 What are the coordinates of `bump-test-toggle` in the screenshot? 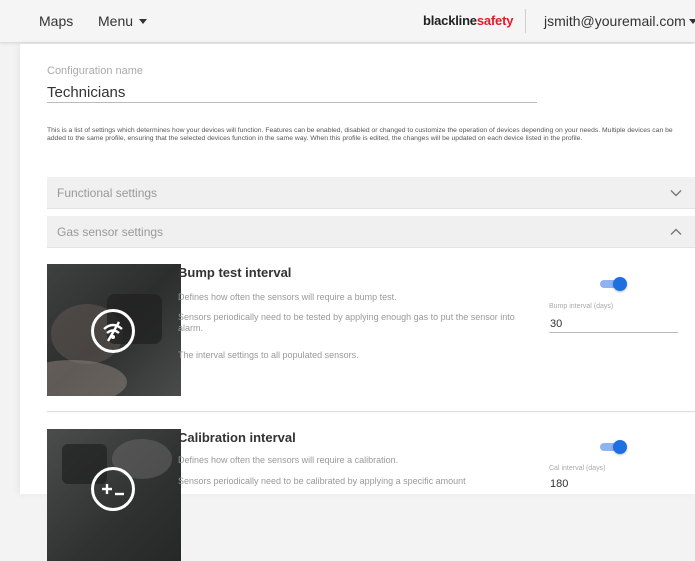 It's located at (613, 284).